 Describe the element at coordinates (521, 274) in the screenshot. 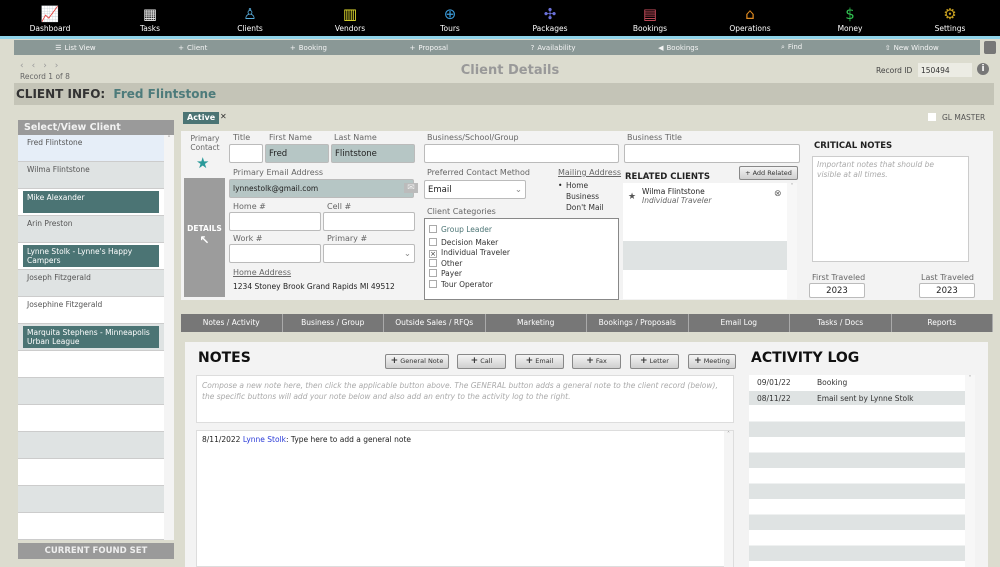

I see `category-checkbox: Payer` at that location.